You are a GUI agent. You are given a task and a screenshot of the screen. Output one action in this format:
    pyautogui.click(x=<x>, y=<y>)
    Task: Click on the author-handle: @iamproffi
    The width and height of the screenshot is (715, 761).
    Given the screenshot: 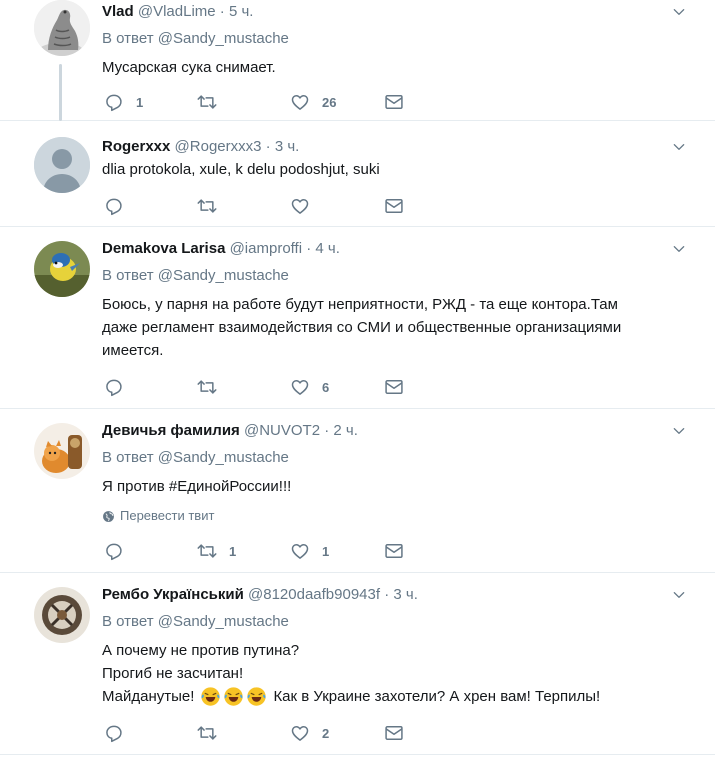 What is the action you would take?
    pyautogui.click(x=266, y=248)
    